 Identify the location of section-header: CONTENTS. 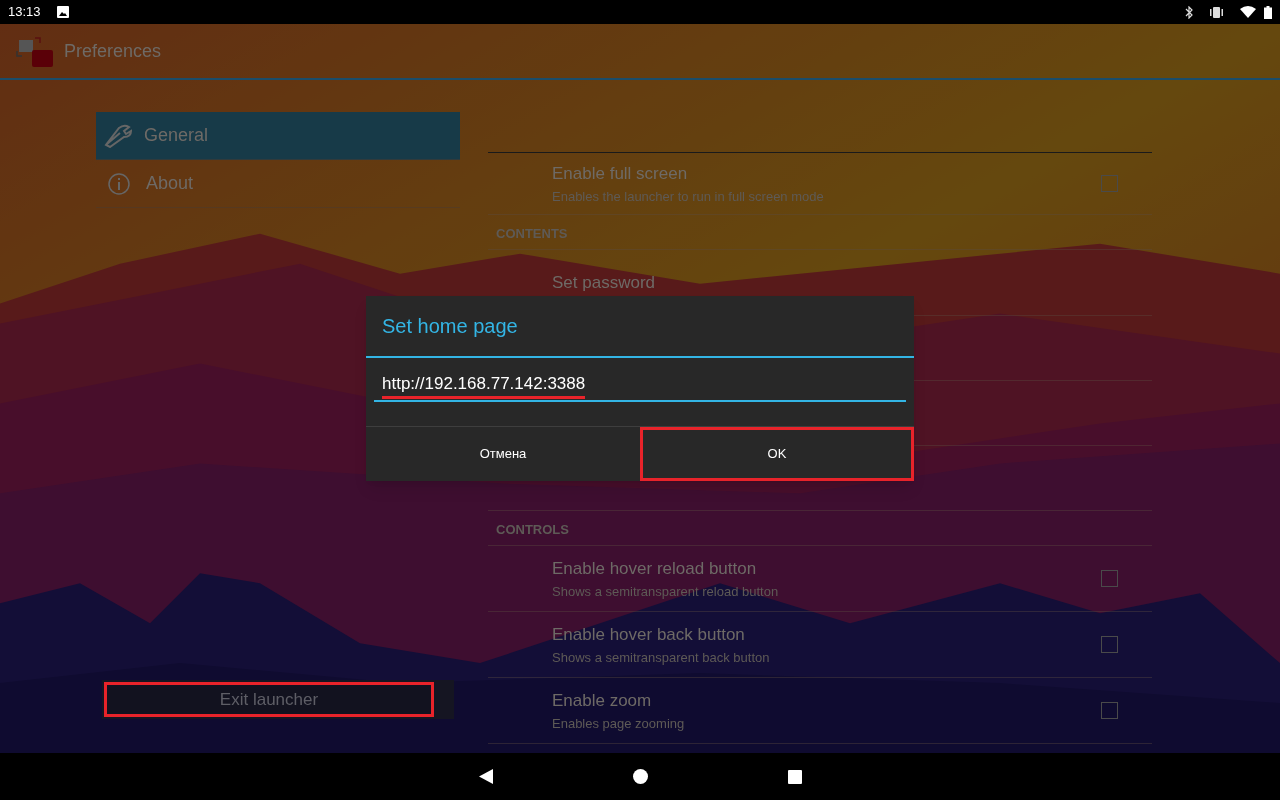
(532, 233).